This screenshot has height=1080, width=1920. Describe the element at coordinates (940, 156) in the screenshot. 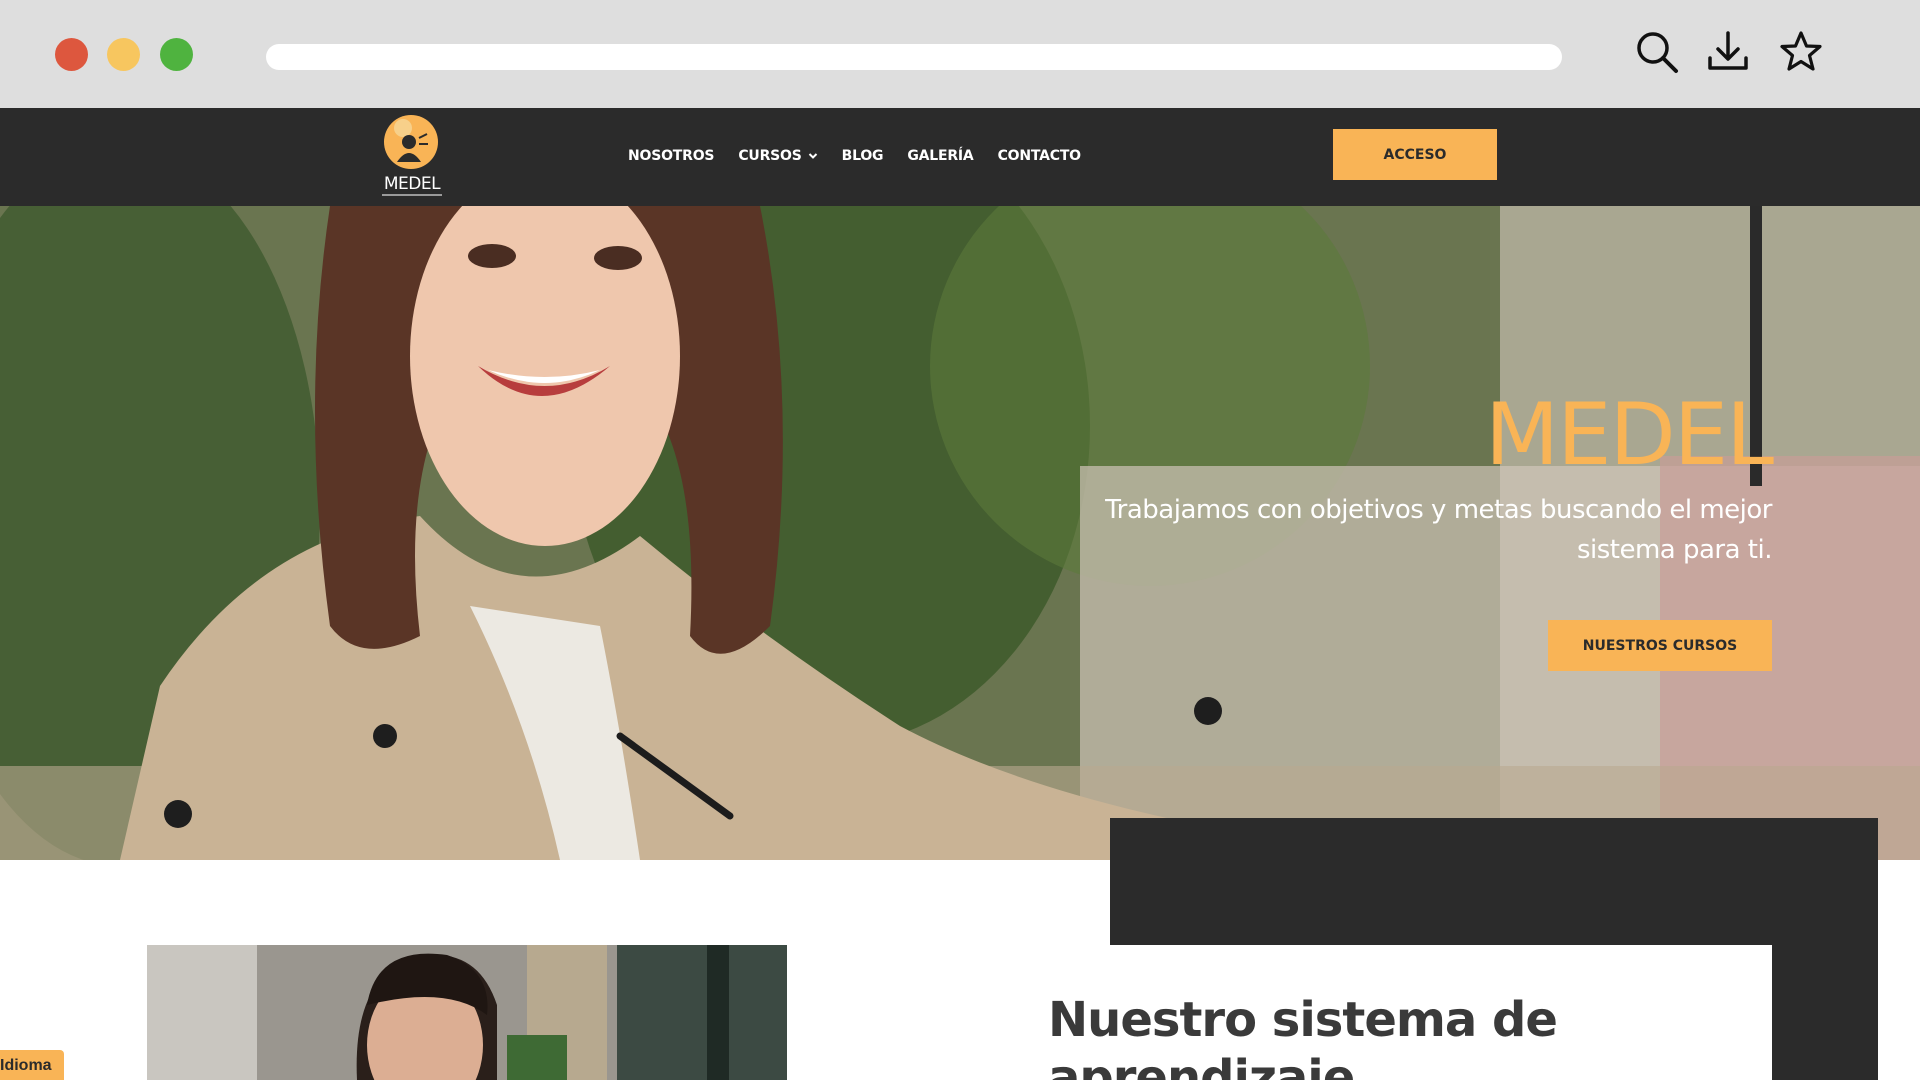

I see `nav-galeria: GALERÍA` at that location.